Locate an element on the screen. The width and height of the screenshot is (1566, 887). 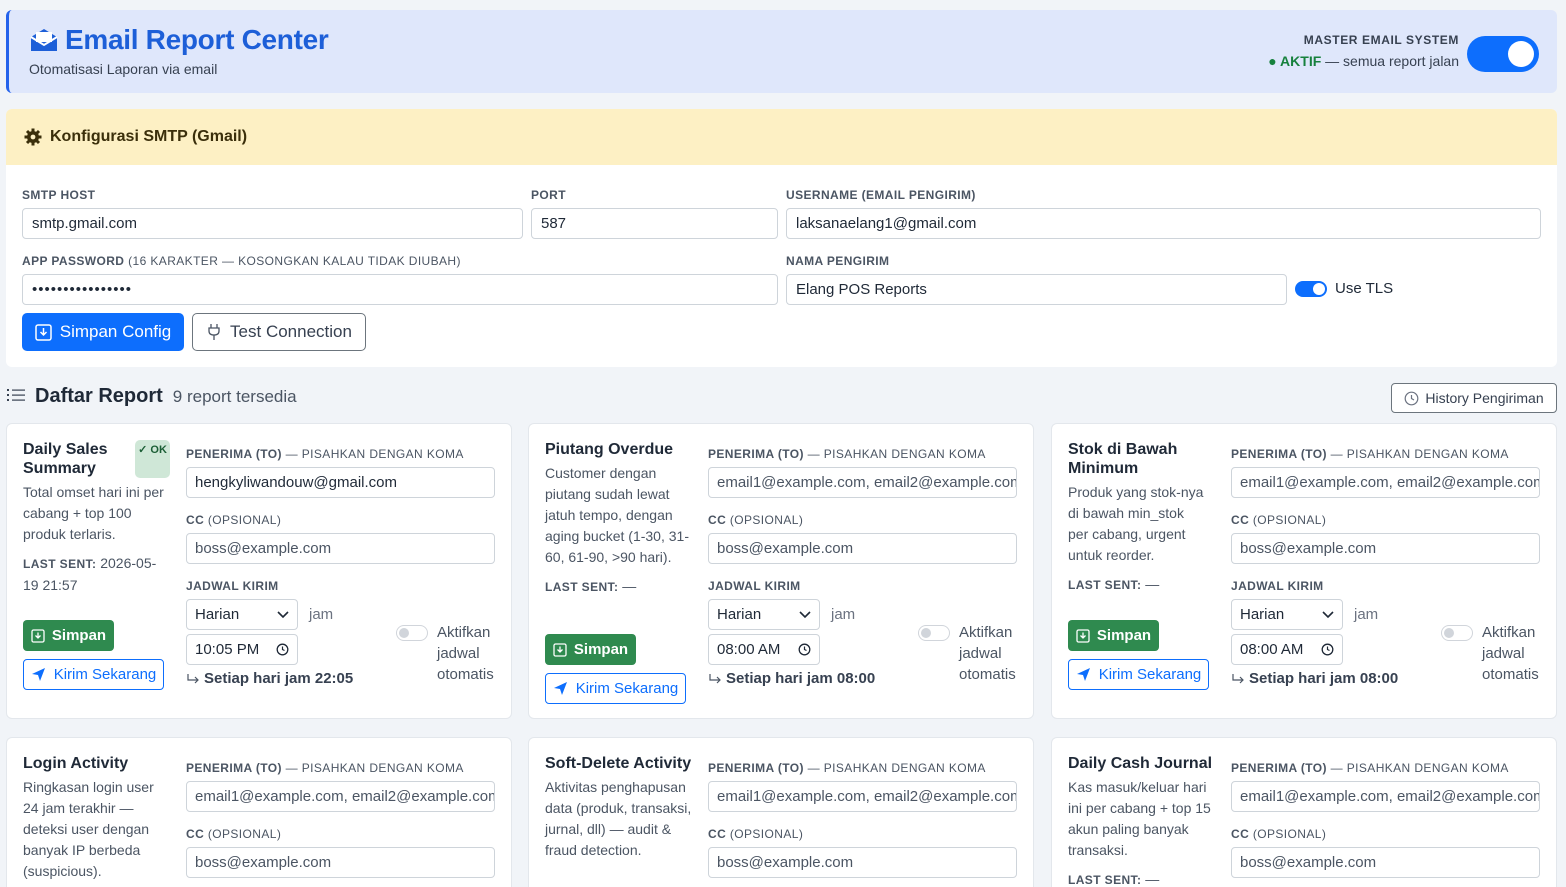
report-title: Daily Sales Summary is located at coordinates (65, 459).